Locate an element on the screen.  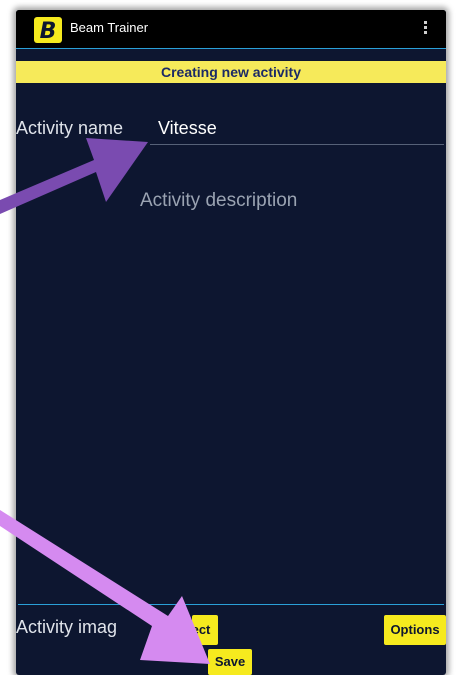
arrow-to-save-button-icon is located at coordinates (105, 587).